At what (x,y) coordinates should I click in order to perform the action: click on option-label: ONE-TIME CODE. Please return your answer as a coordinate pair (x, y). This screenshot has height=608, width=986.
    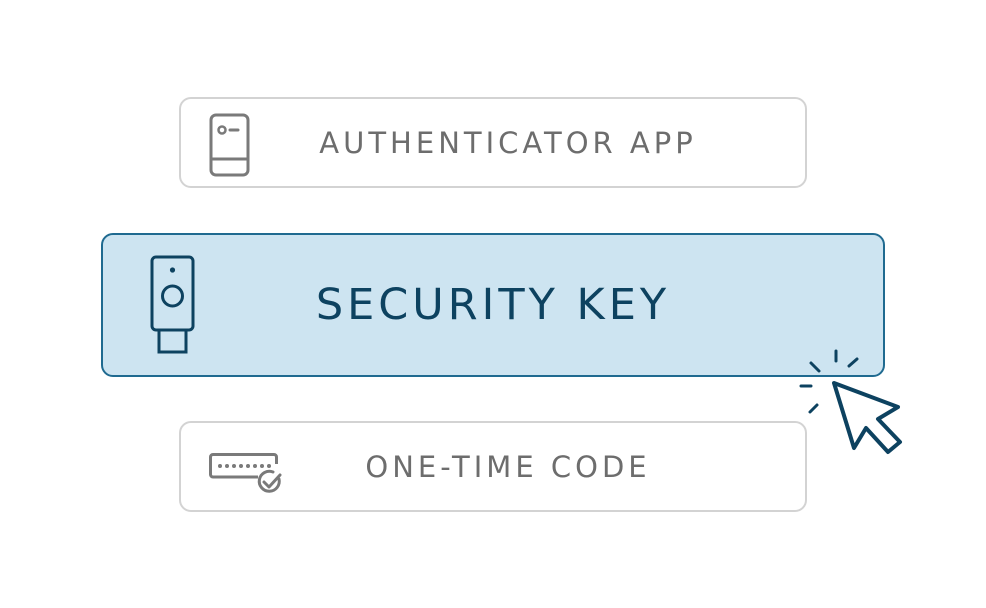
    Looking at the image, I should click on (508, 466).